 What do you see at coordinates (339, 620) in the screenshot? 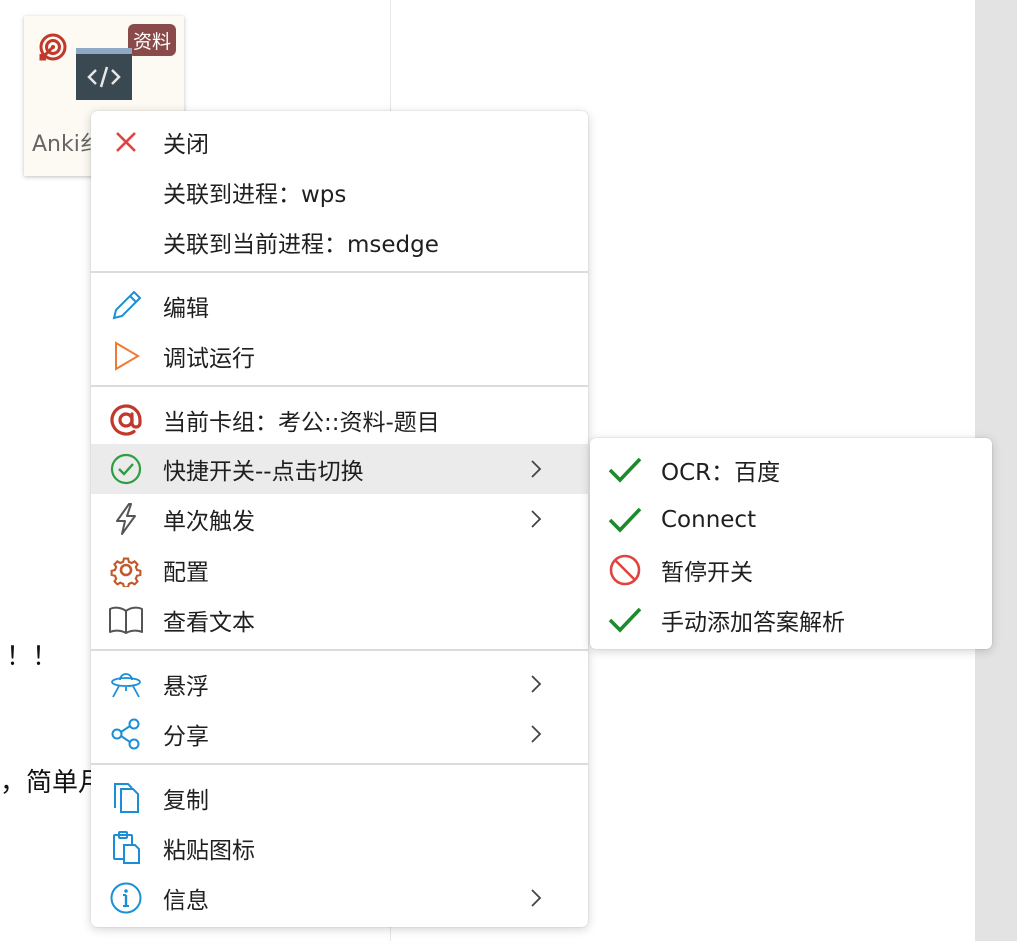
I see `menu-item-view-text: 查看文本` at bounding box center [339, 620].